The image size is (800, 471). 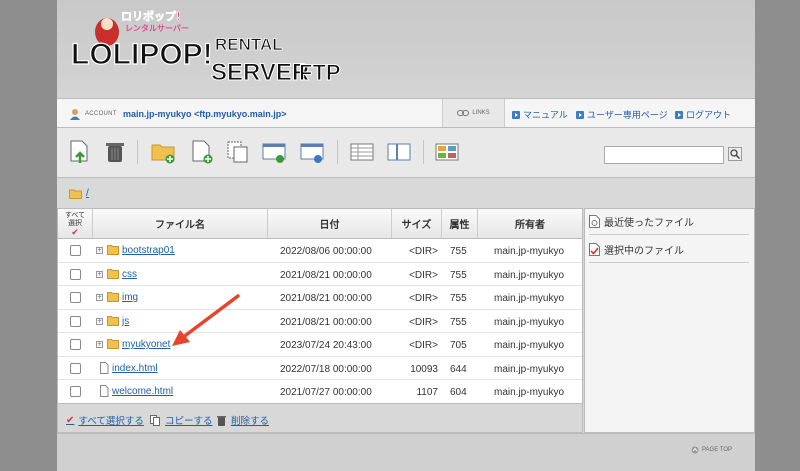 What do you see at coordinates (157, 28) in the screenshot?
I see `logo-sub-text: レンタルサーバー` at bounding box center [157, 28].